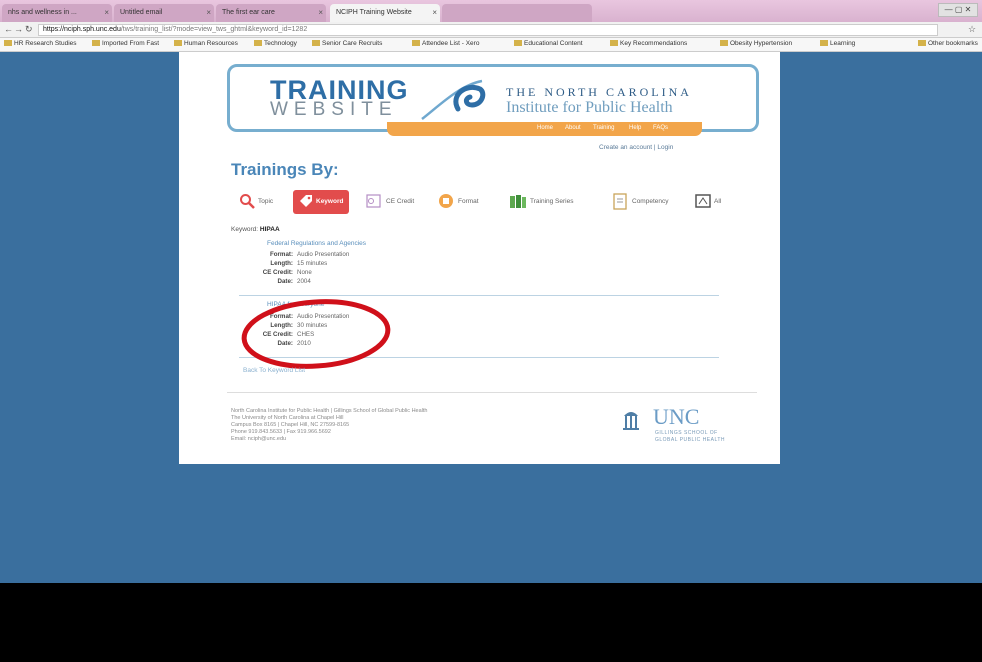  Describe the element at coordinates (703, 201) in the screenshot. I see `all-icon` at that location.